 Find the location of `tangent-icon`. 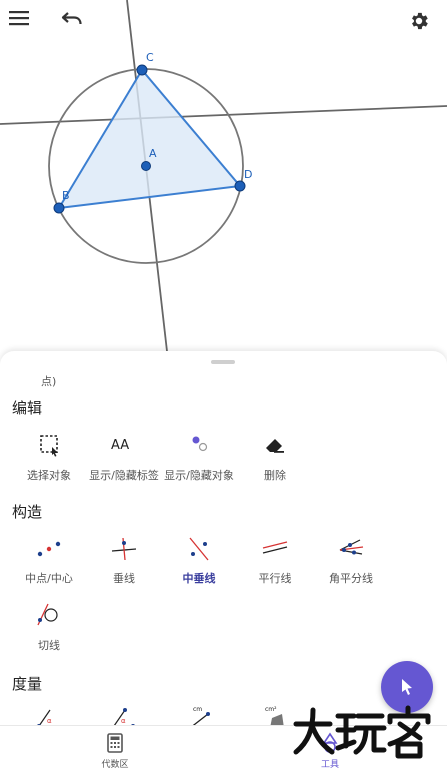

tangent-icon is located at coordinates (47, 614).